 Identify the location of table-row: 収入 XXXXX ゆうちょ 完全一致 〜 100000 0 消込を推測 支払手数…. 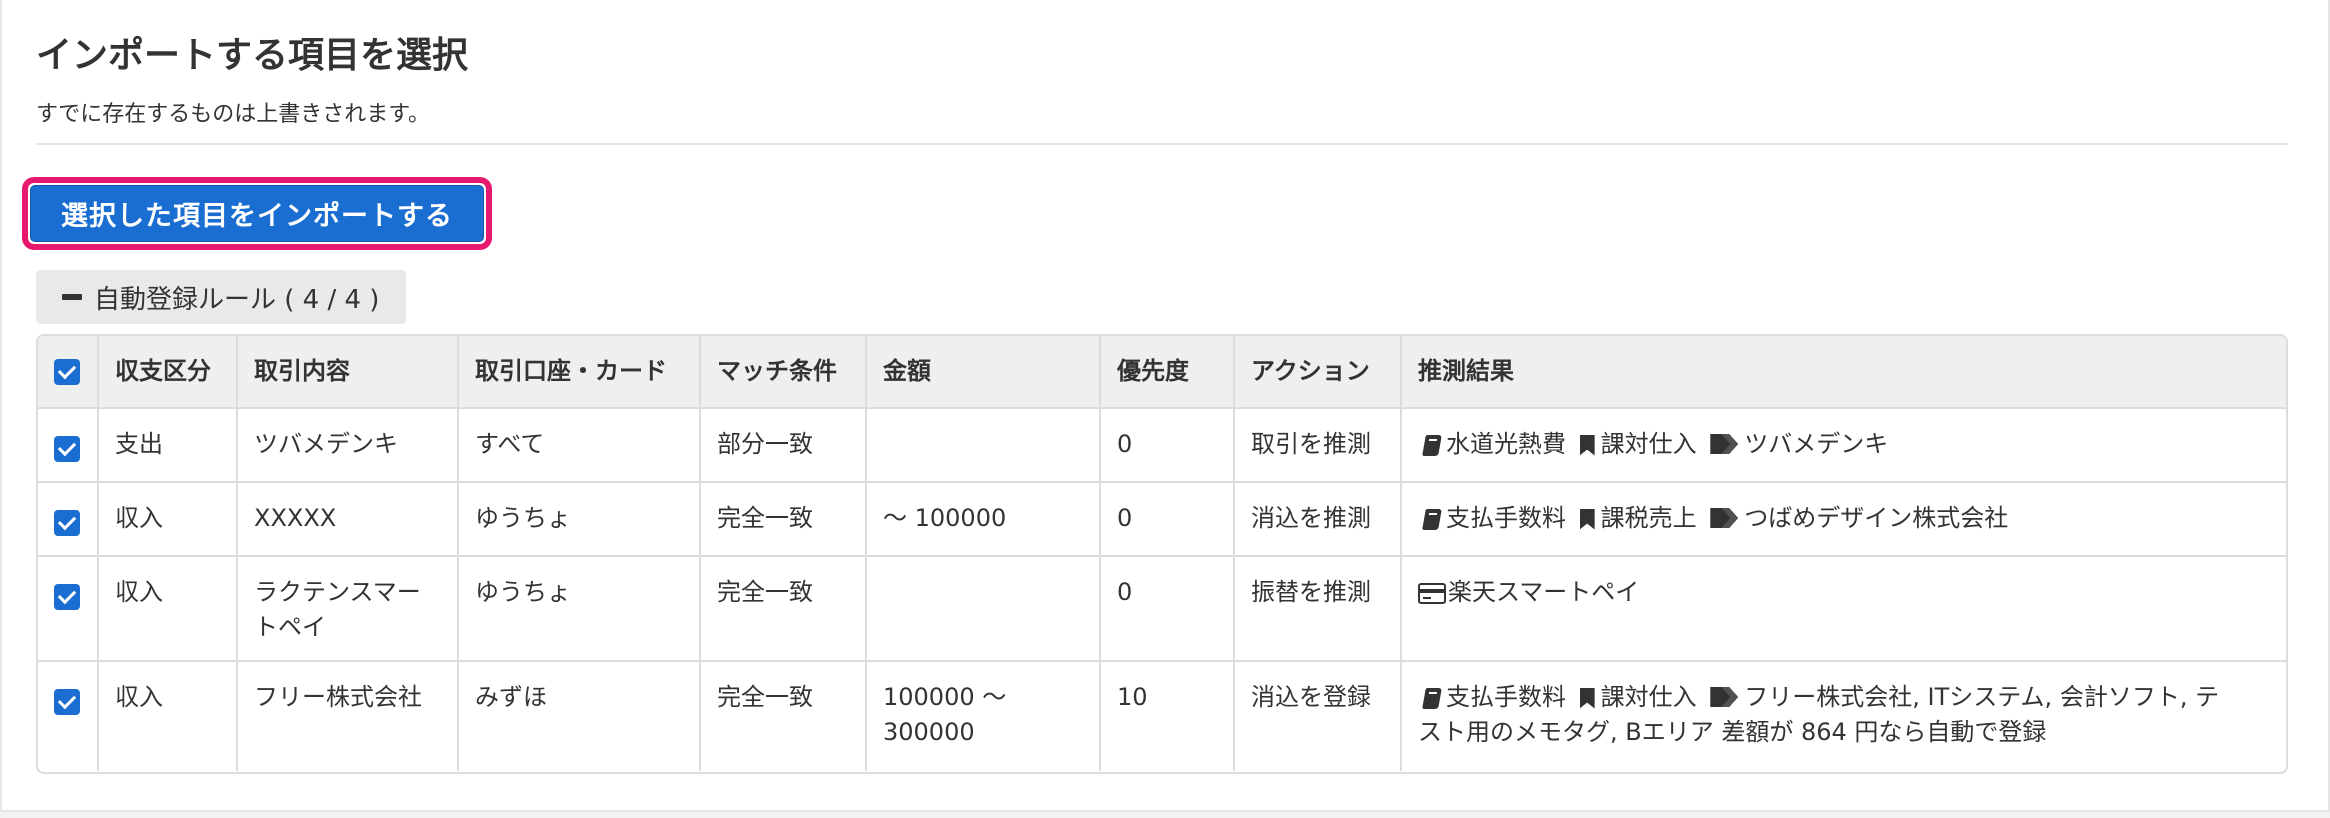
(1162, 519).